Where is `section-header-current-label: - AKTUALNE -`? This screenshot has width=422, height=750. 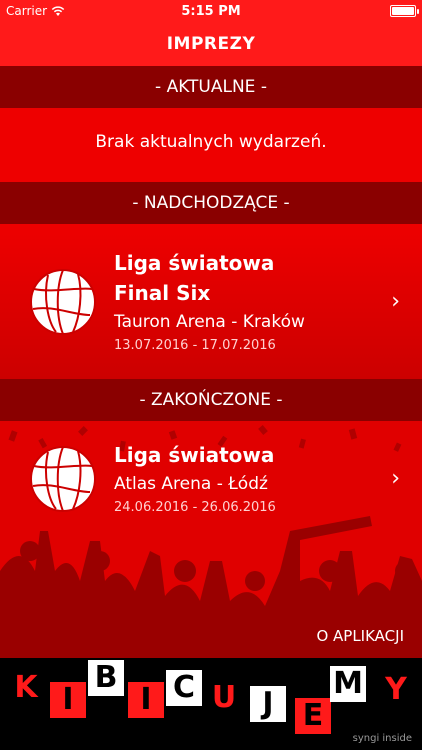 section-header-current-label: - AKTUALNE - is located at coordinates (211, 87).